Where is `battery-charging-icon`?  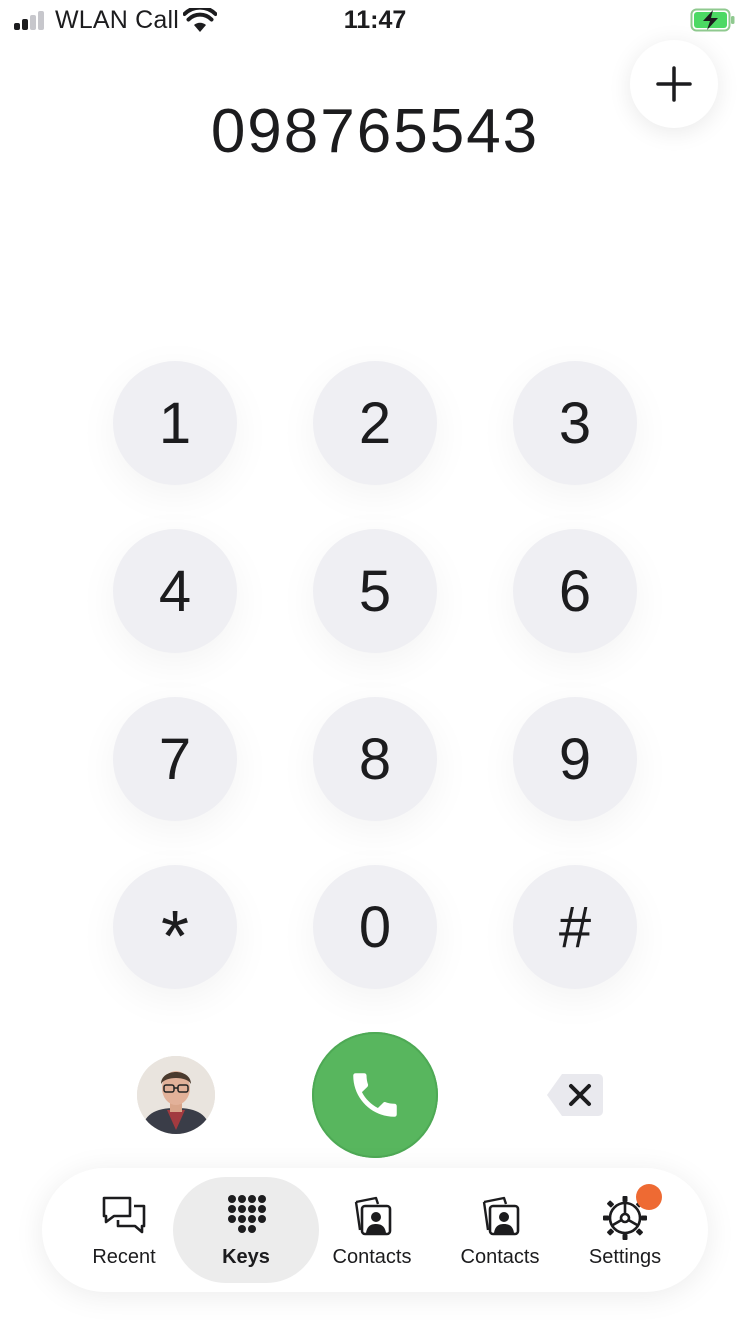
battery-charging-icon is located at coordinates (712, 20).